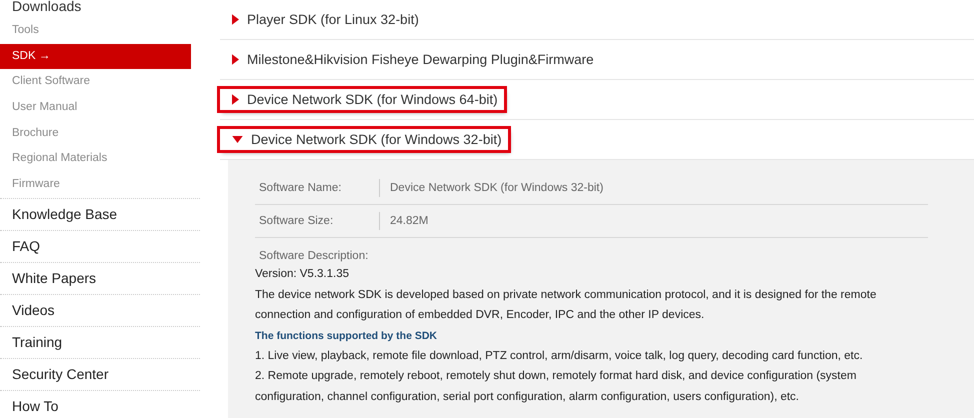  I want to click on download-entry: Milestone&Hikvision Fisheye Dewarping Plugin&Firmware, so click(410, 59).